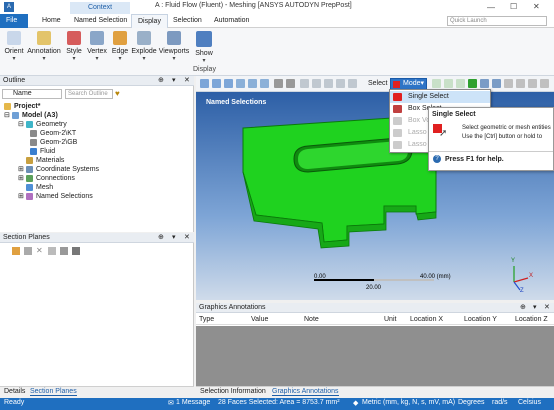 This screenshot has height=410, width=554. I want to click on tooltip-title: Single Select, so click(454, 114).